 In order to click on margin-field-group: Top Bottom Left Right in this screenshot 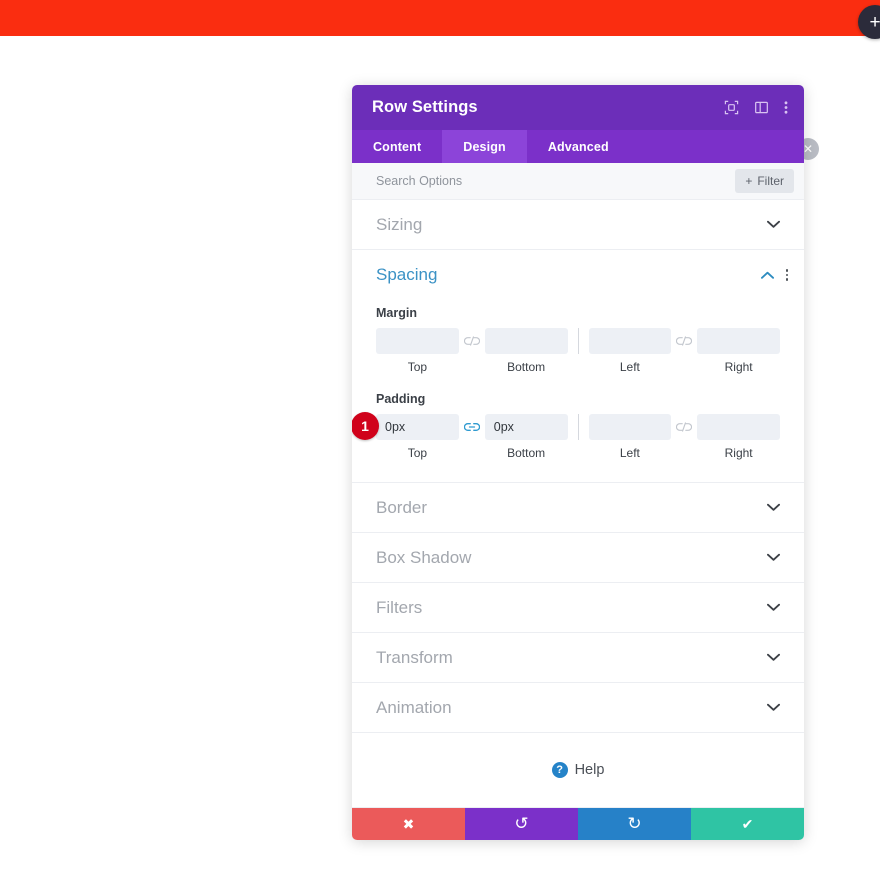, I will do `click(578, 351)`.